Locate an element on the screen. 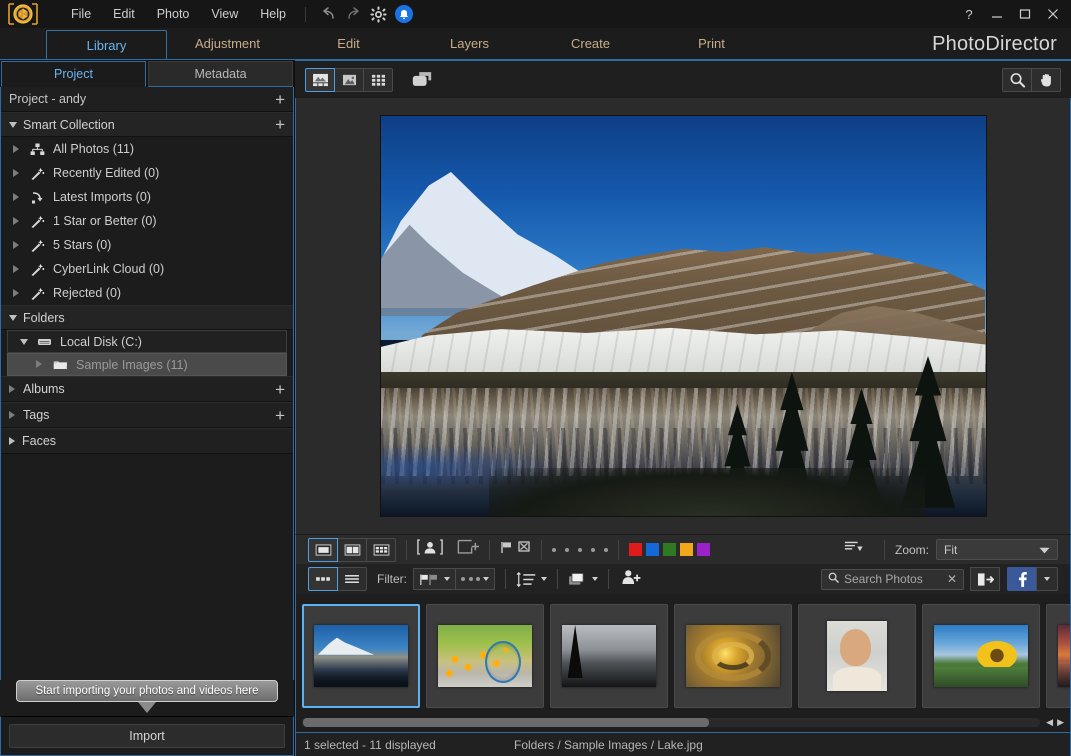  redo-icon is located at coordinates (354, 14).